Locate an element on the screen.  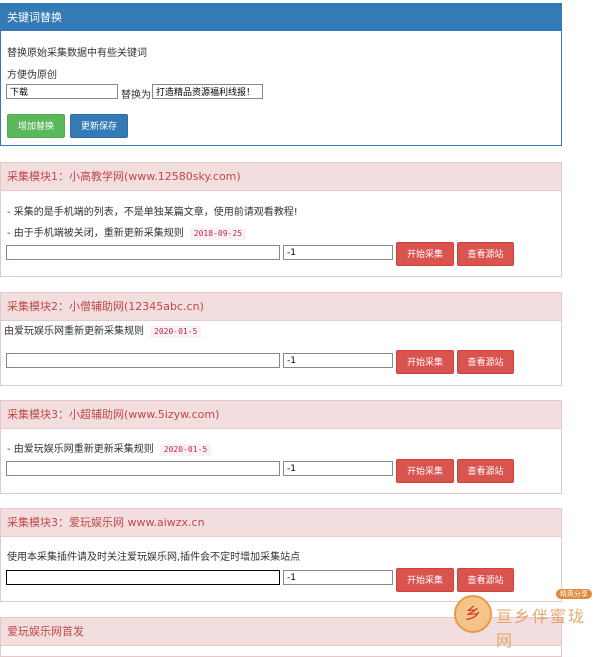
module-title: 采集模块2：小僧辅助网(12345abc.cn) is located at coordinates (281, 307).